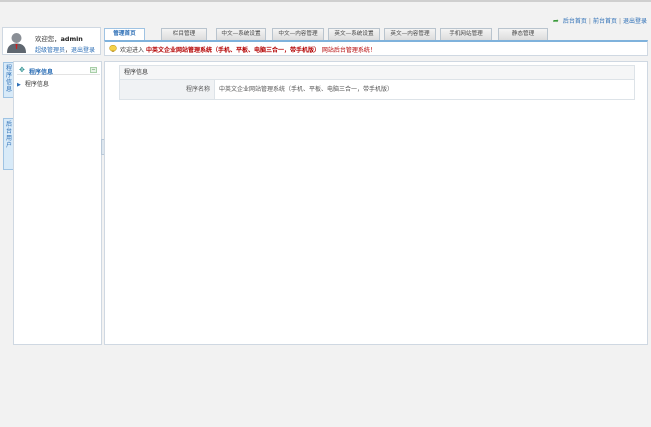 The height and width of the screenshot is (427, 651). I want to click on logout-link: 退出登录, so click(635, 21).